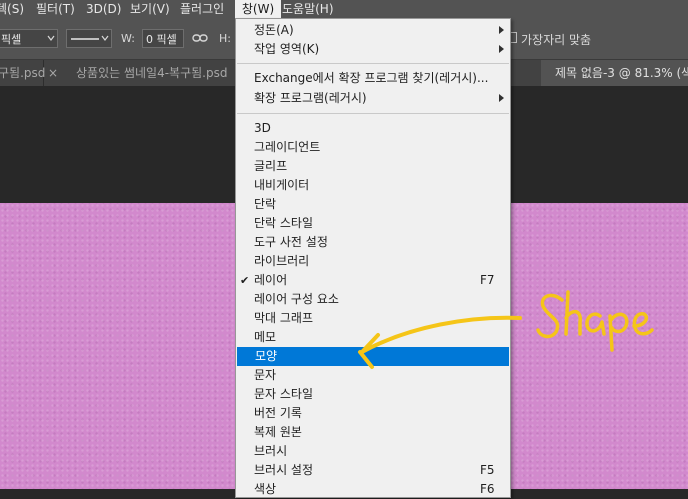  Describe the element at coordinates (271, 166) in the screenshot. I see `menu-item-label: 글리프` at that location.